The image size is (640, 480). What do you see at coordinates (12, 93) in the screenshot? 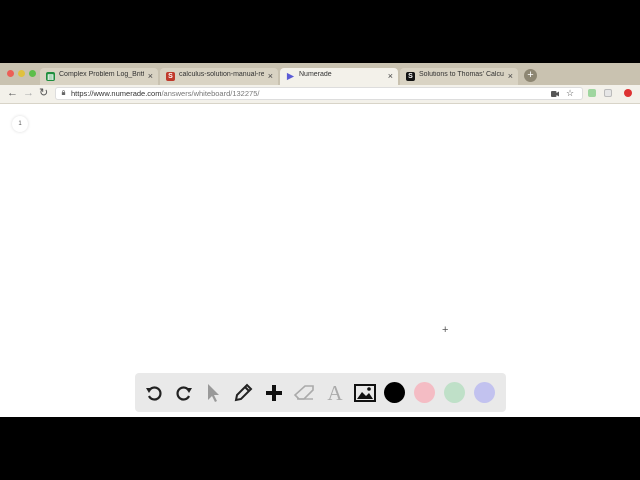
I see `back-icon: ←` at bounding box center [12, 93].